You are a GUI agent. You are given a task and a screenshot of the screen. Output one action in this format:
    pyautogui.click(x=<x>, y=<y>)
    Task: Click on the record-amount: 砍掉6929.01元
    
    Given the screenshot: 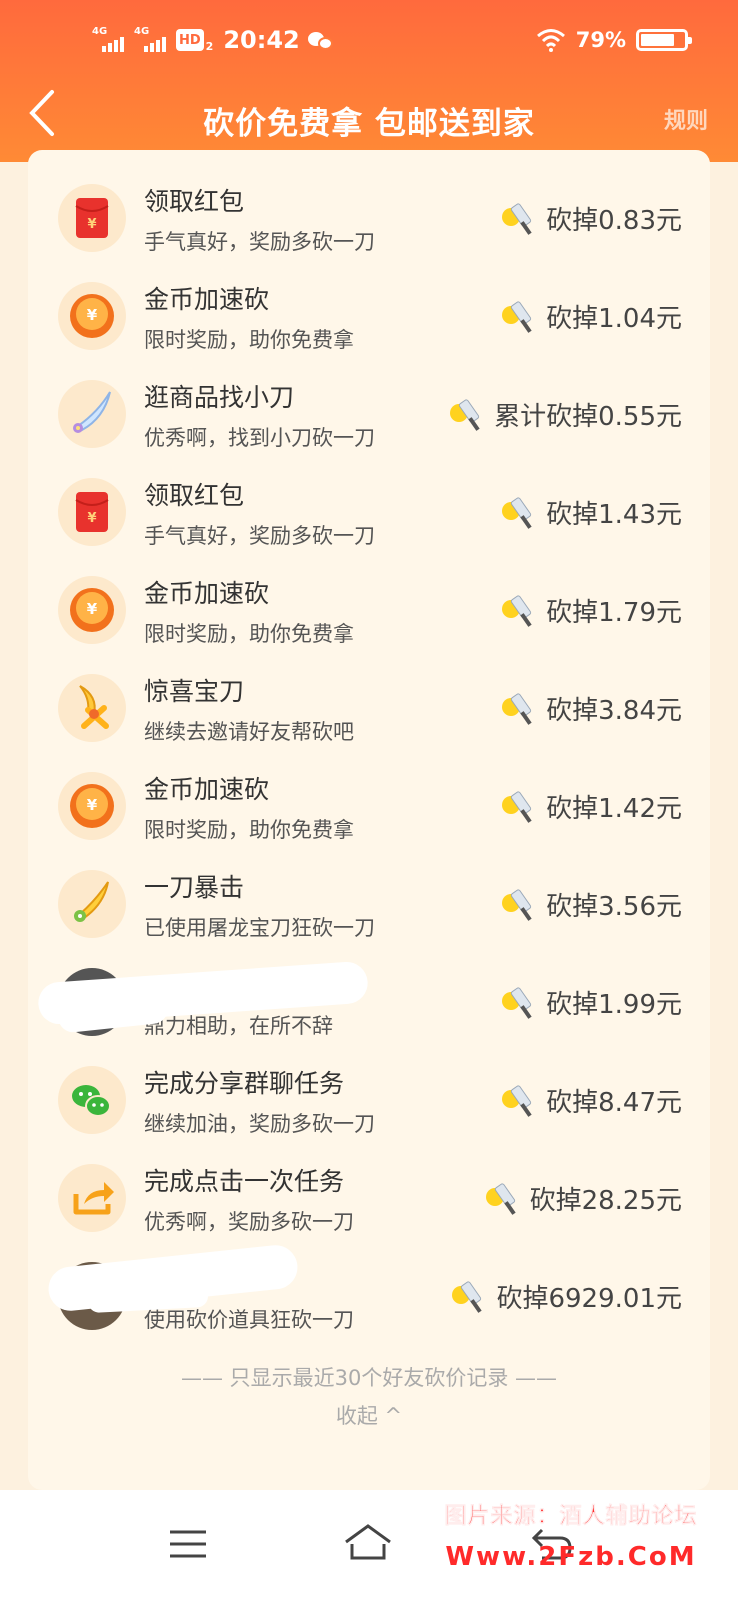 What is the action you would take?
    pyautogui.click(x=566, y=1296)
    